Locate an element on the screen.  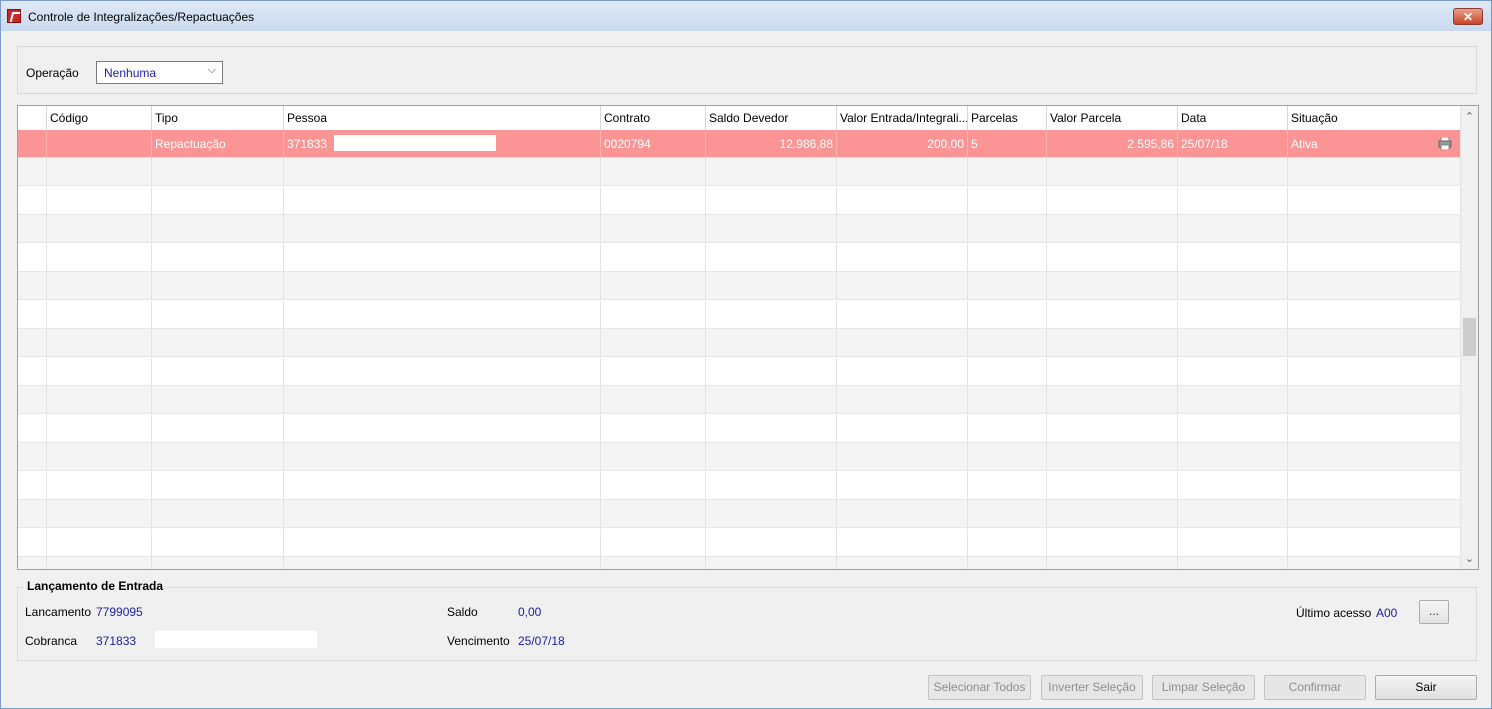
clear-selection-button: Limpar Seleção is located at coordinates (1203, 687).